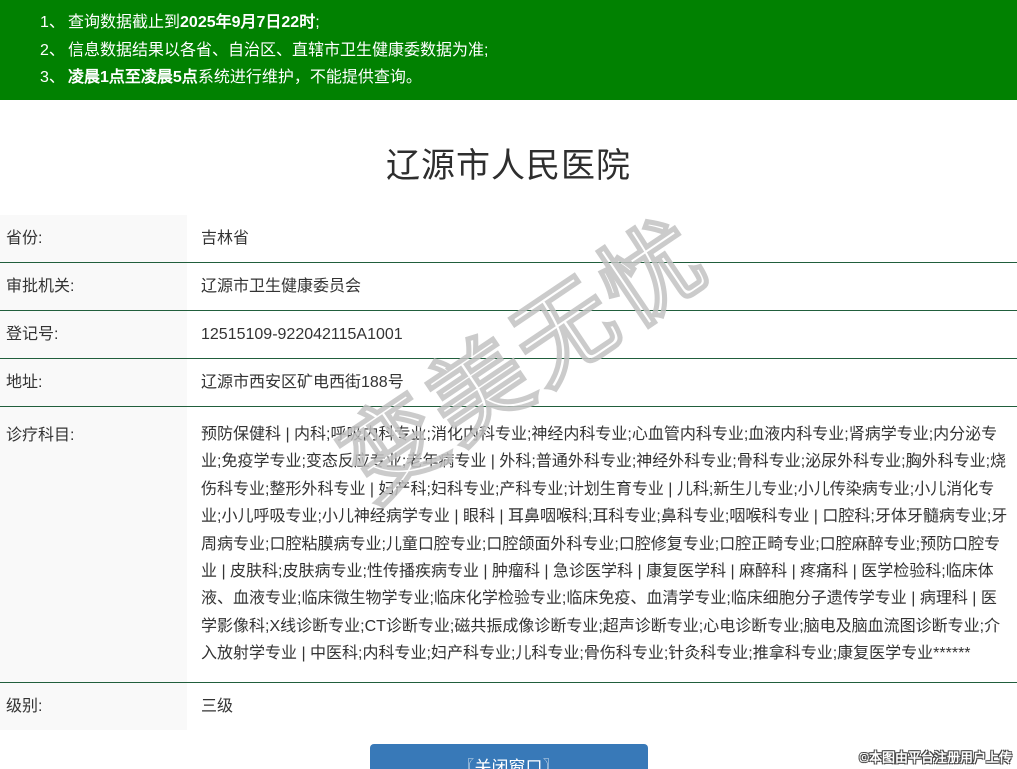 This screenshot has width=1017, height=769. Describe the element at coordinates (52, 77) in the screenshot. I see `notice-number: 3、` at that location.